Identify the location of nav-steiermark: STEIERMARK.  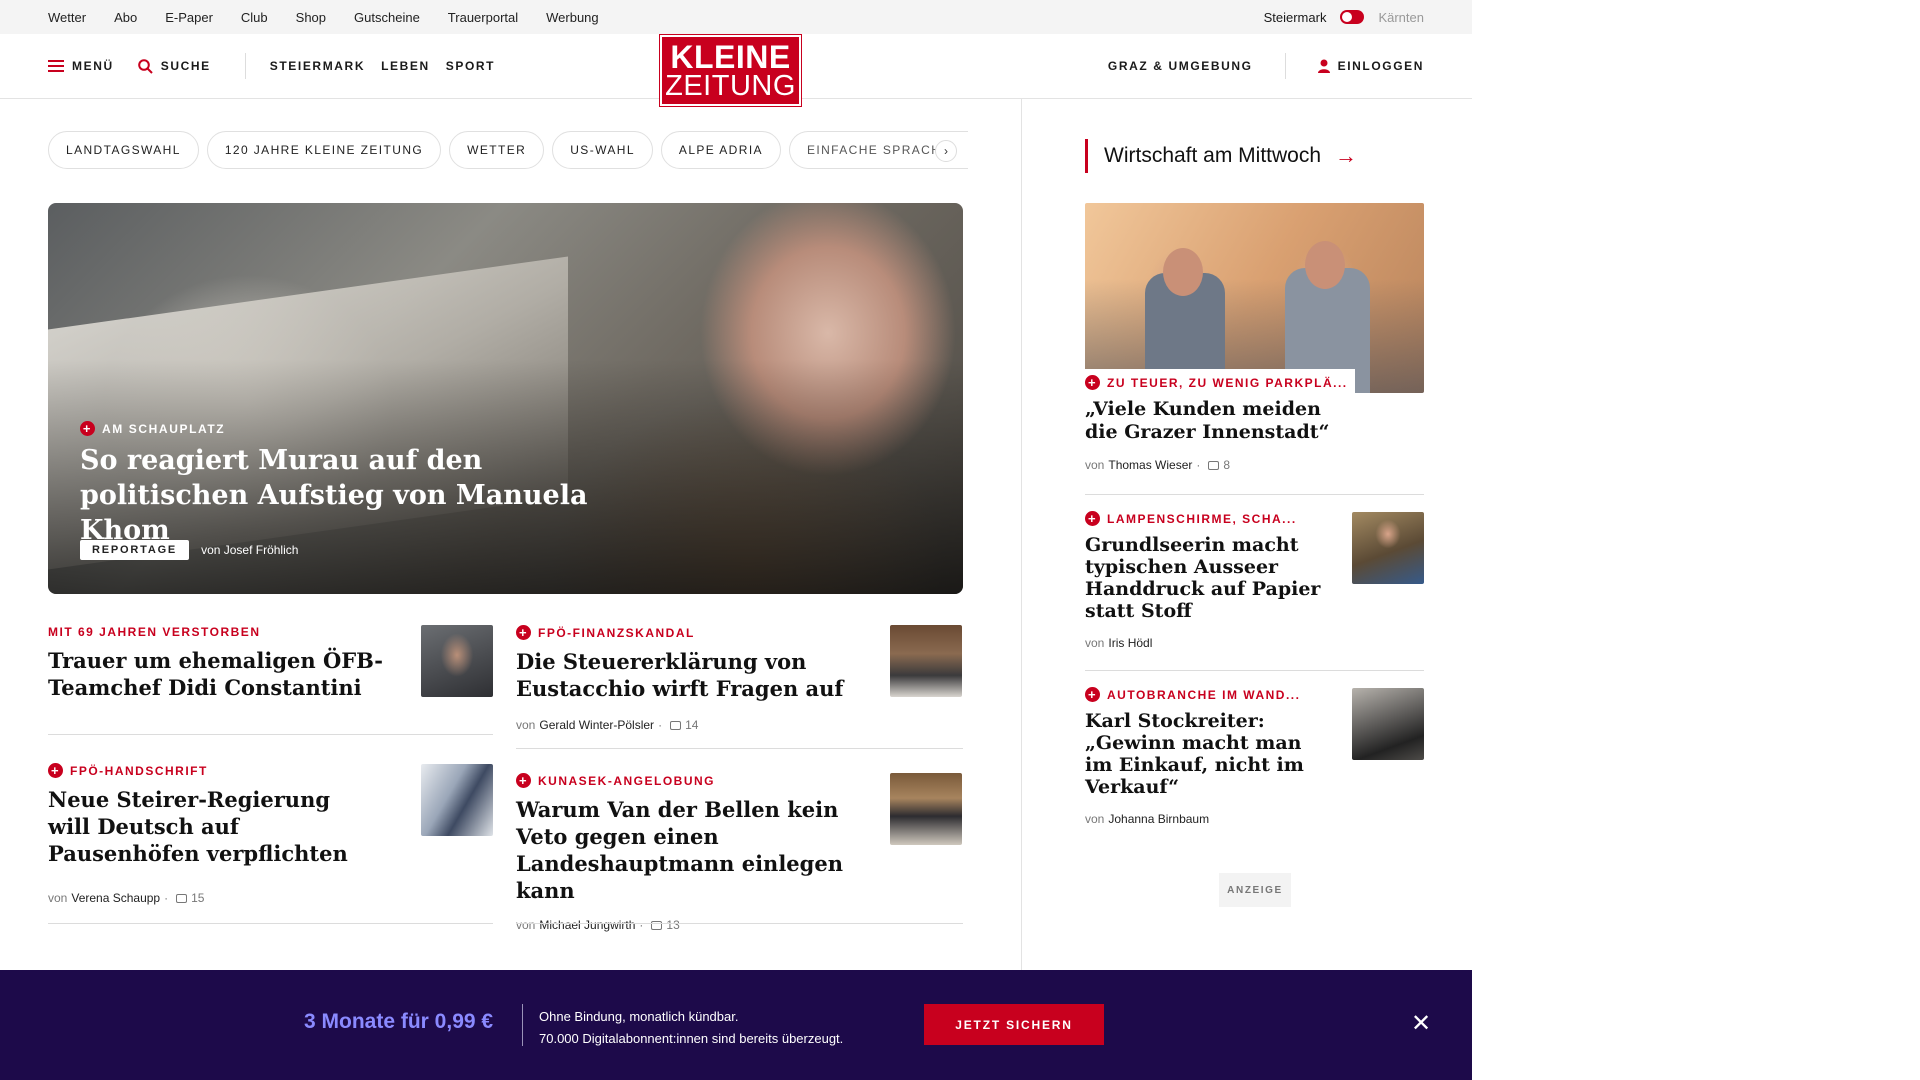
(317, 66).